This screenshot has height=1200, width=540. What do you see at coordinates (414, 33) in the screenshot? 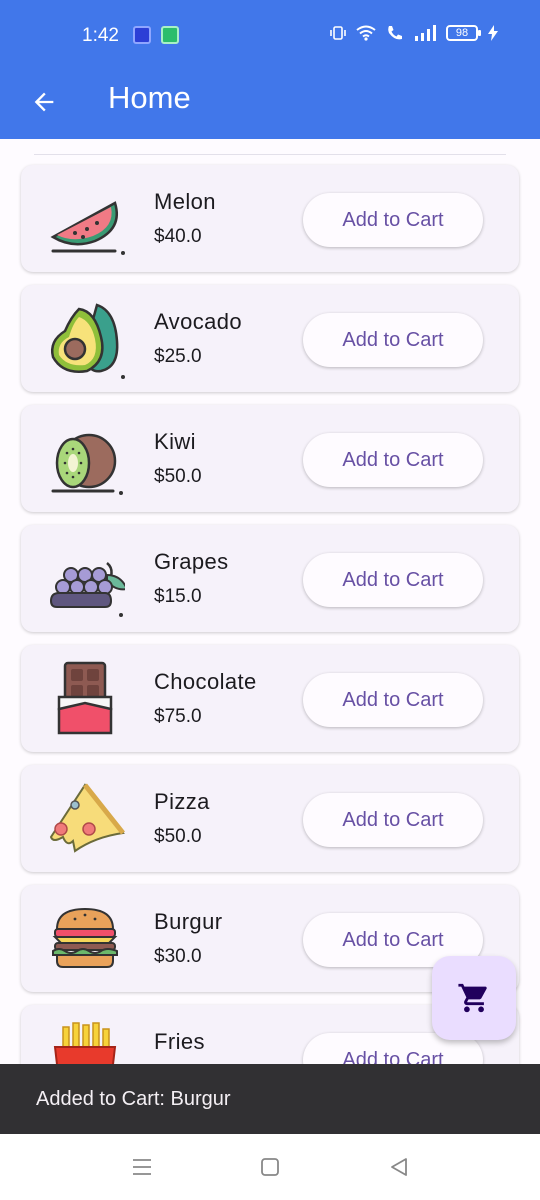
I see `status-icons: 98` at bounding box center [414, 33].